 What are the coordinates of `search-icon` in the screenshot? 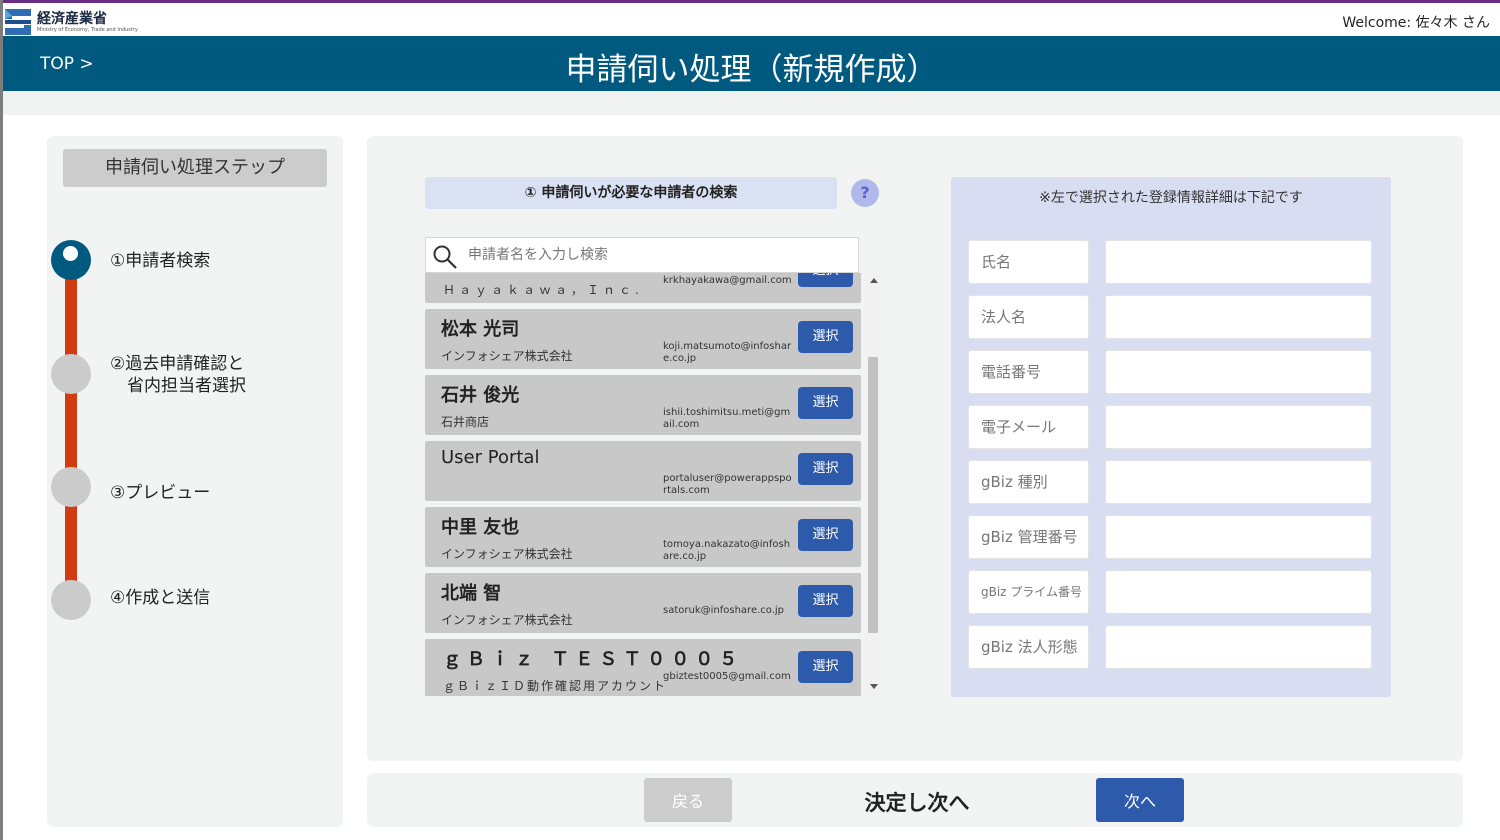 It's located at (445, 257).